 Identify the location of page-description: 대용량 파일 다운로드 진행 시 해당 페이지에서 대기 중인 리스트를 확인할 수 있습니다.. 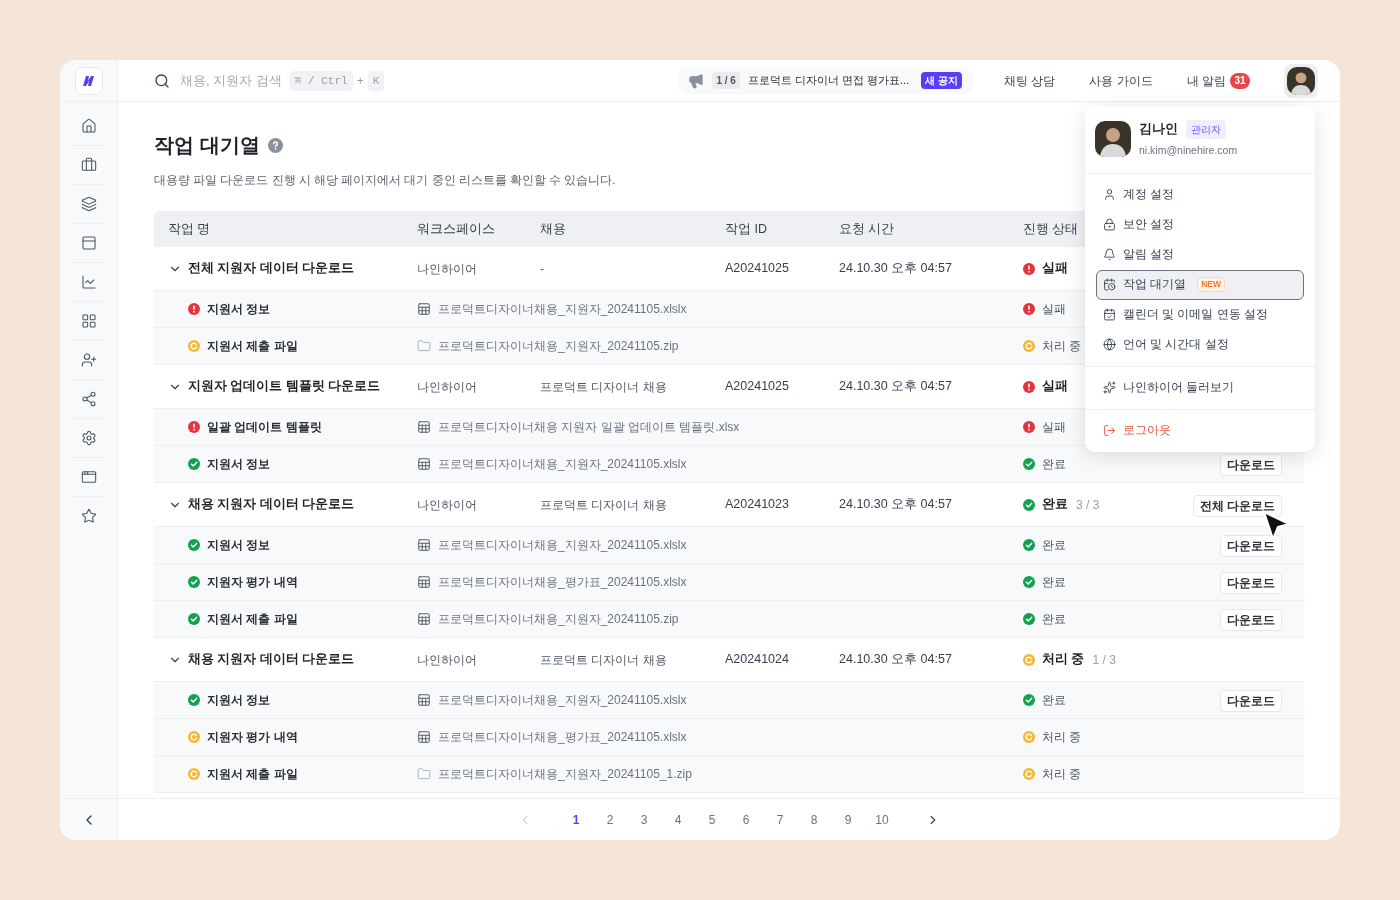
(385, 180).